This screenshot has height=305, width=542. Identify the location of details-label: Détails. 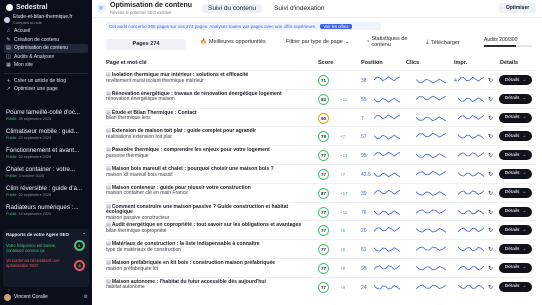
(512, 268).